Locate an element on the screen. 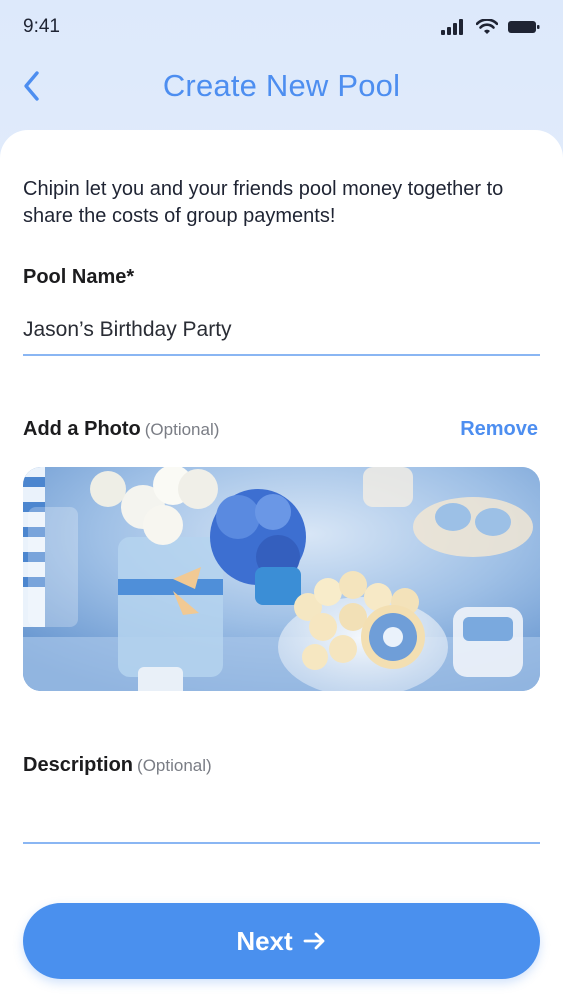 The height and width of the screenshot is (1000, 563). status-time: 9:41 is located at coordinates (41, 26).